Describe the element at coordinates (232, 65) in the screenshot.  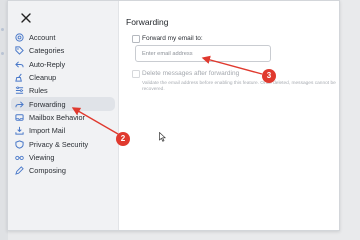
I see `arrow-to-email-input` at that location.